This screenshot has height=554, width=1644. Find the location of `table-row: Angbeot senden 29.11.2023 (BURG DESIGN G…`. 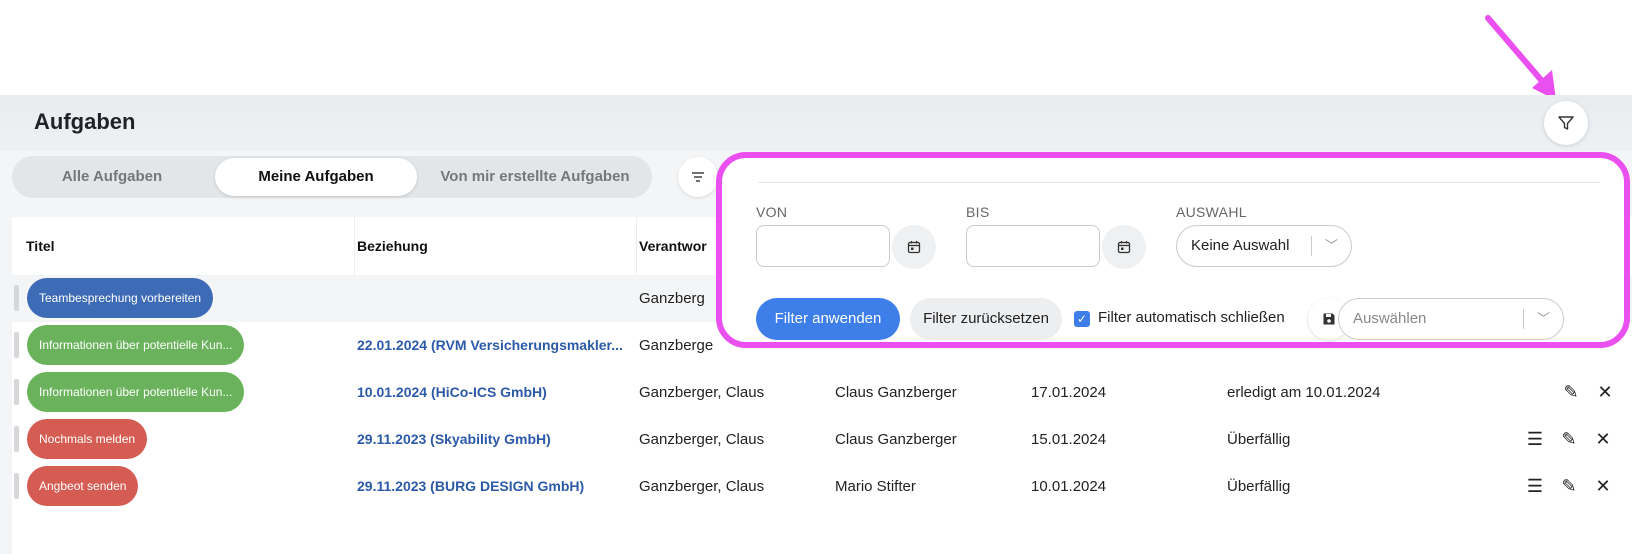

table-row: Angbeot senden 29.11.2023 (BURG DESIGN G… is located at coordinates (822, 486).